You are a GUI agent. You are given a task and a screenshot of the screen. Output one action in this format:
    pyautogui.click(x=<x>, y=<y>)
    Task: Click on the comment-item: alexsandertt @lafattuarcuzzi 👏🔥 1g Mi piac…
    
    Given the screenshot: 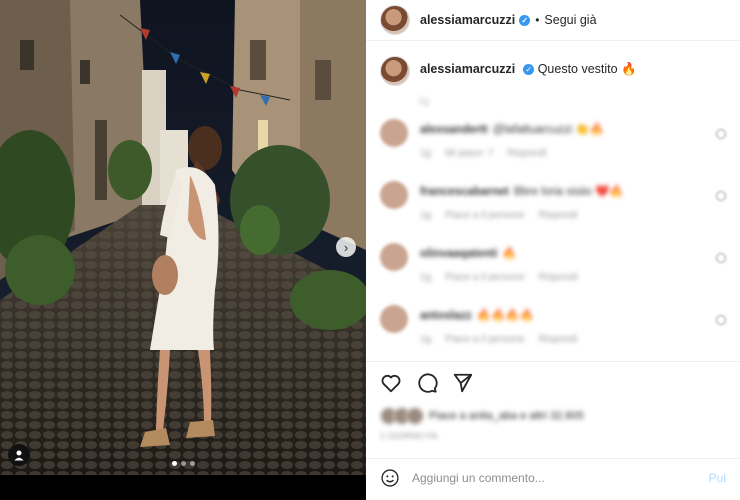 What is the action you would take?
    pyautogui.click(x=553, y=150)
    